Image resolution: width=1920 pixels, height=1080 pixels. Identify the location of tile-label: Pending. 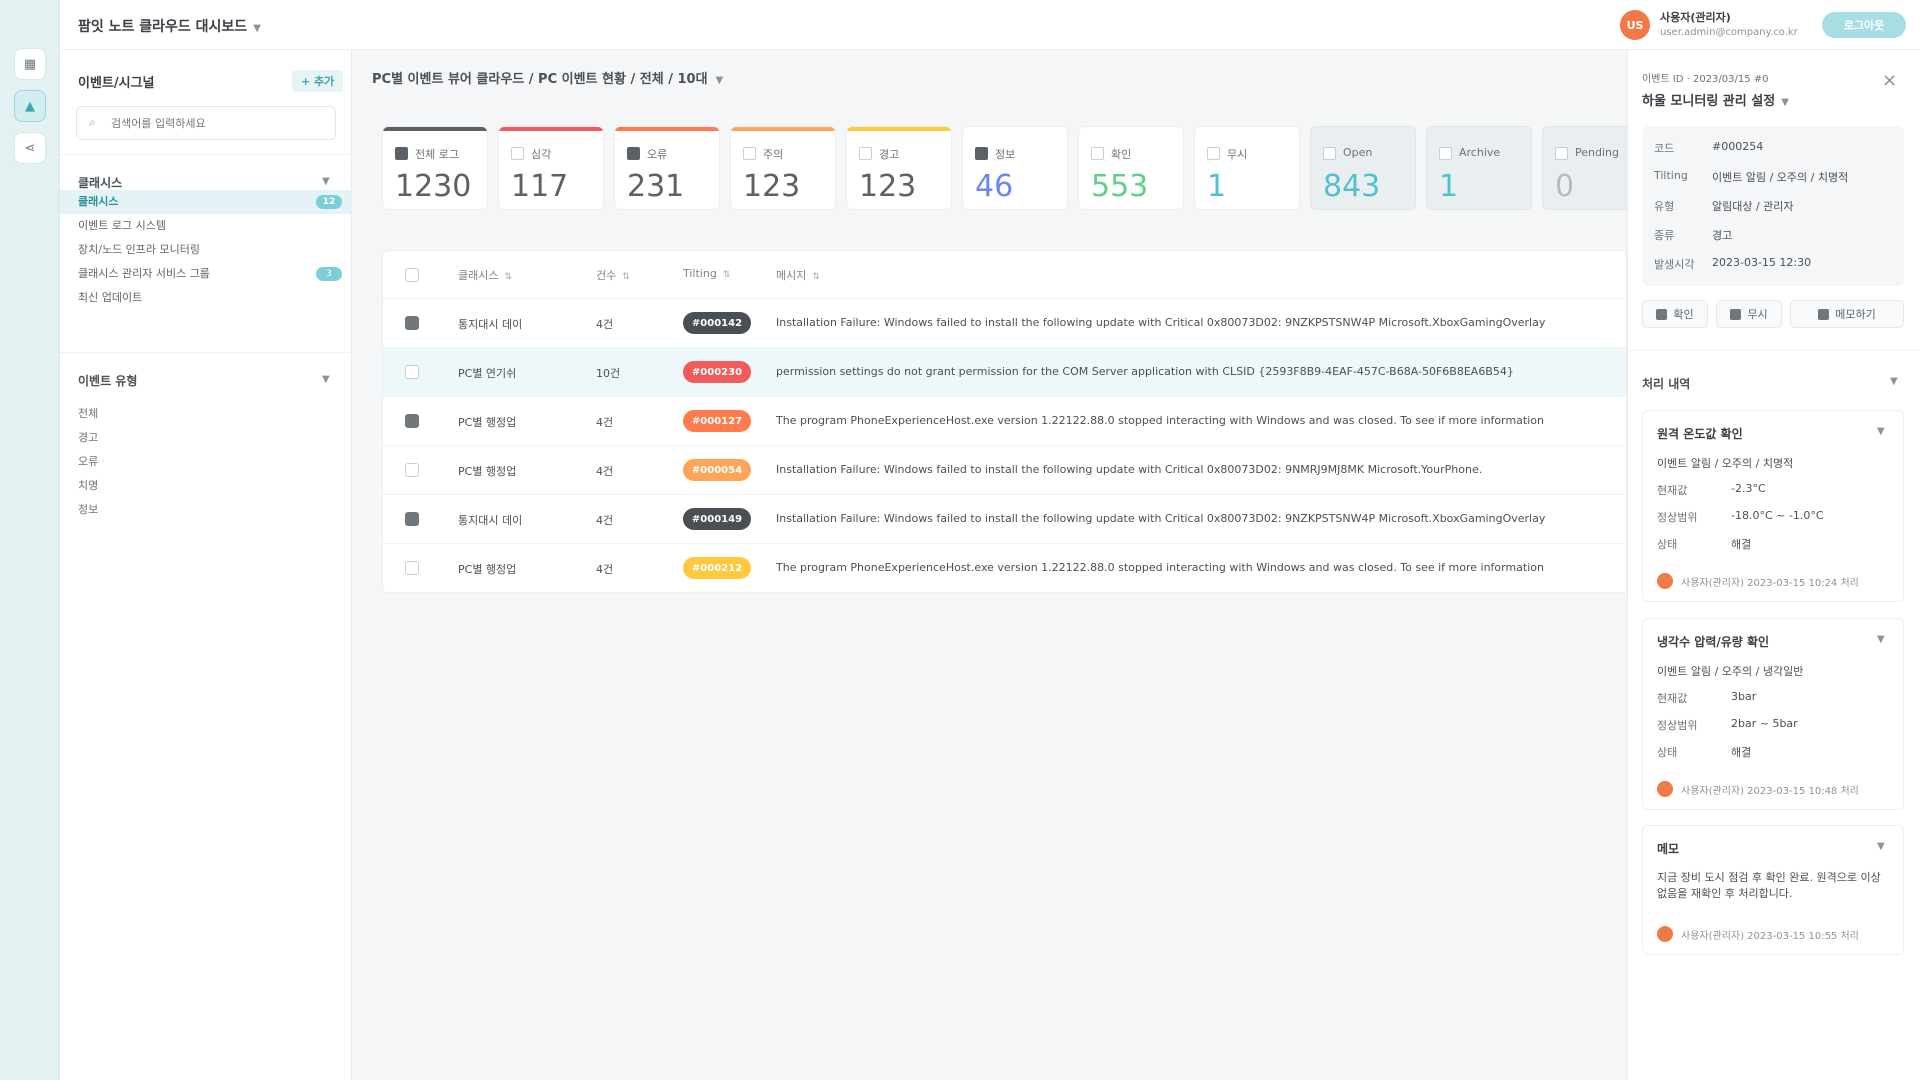
(1597, 152).